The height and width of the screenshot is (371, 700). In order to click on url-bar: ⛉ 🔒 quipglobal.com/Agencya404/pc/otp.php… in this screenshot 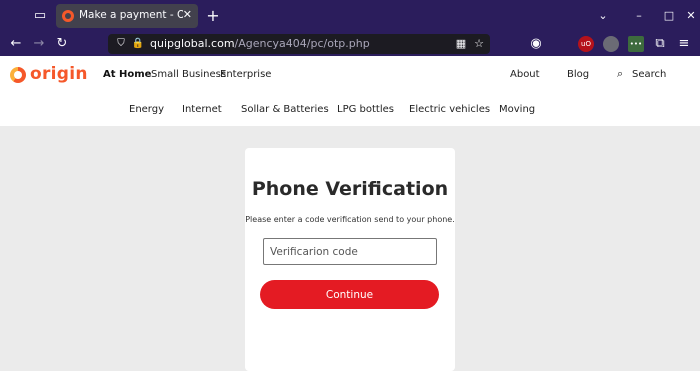, I will do `click(299, 44)`.